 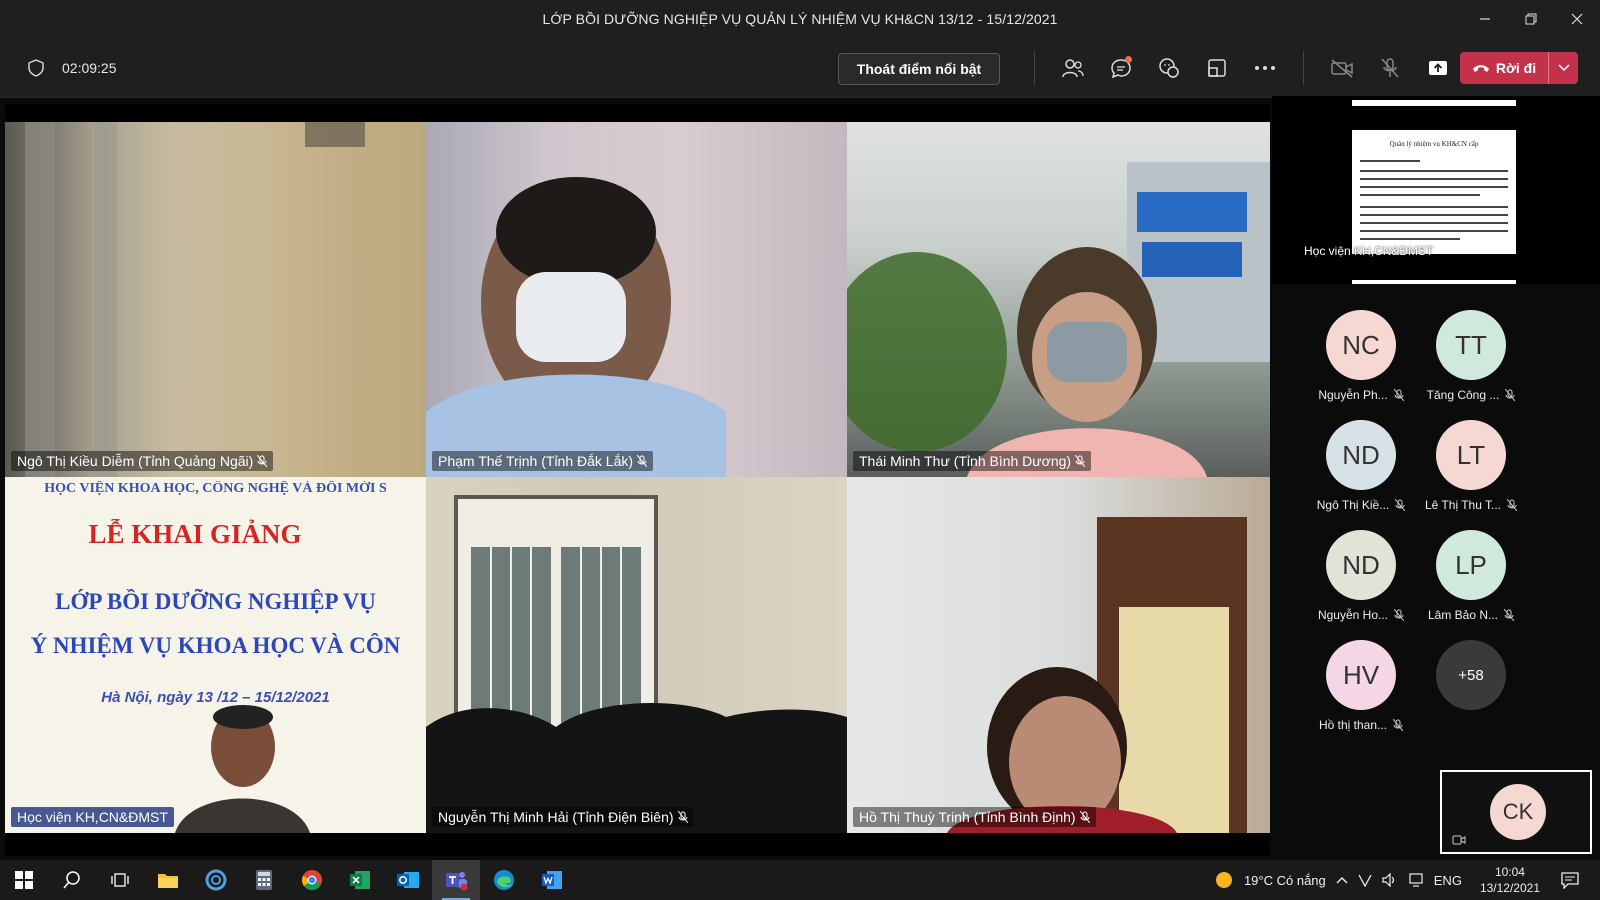 I want to click on edge-icon, so click(x=504, y=880).